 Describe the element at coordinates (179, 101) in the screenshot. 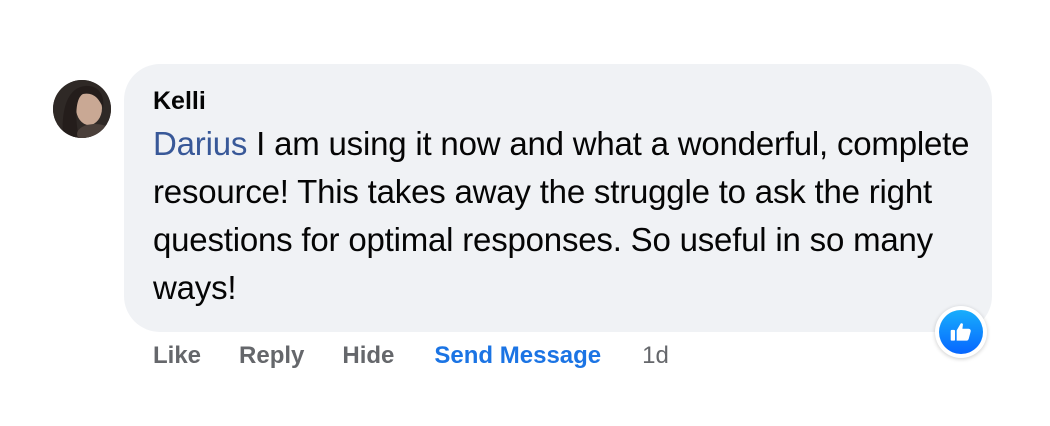

I see `author-name: Kelli` at that location.